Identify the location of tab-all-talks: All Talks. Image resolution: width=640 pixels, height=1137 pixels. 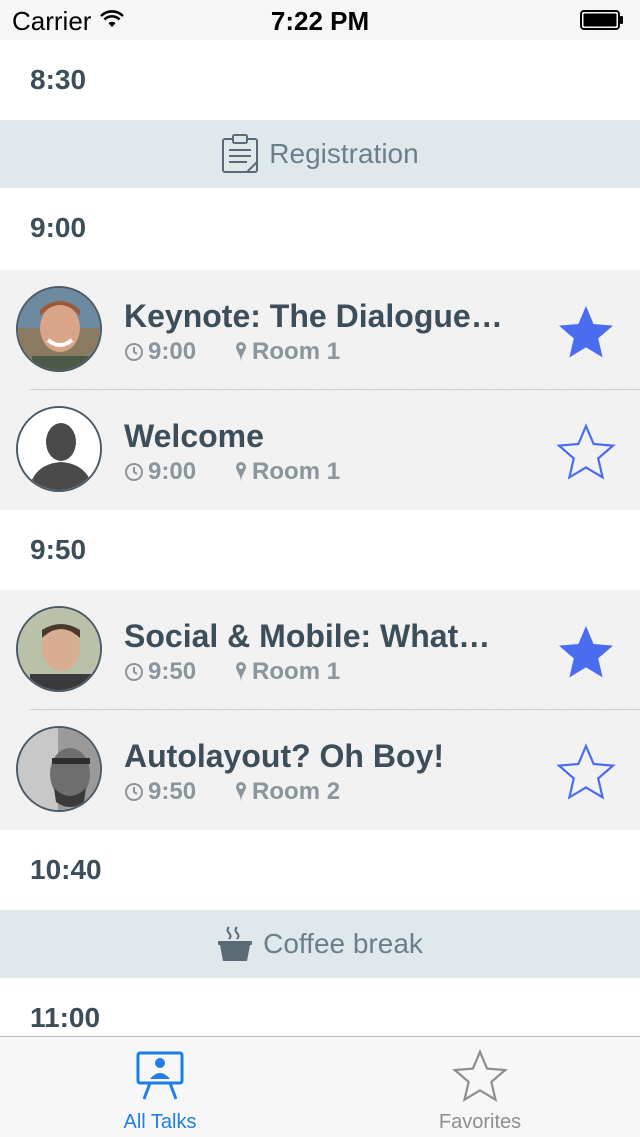
(160, 1087).